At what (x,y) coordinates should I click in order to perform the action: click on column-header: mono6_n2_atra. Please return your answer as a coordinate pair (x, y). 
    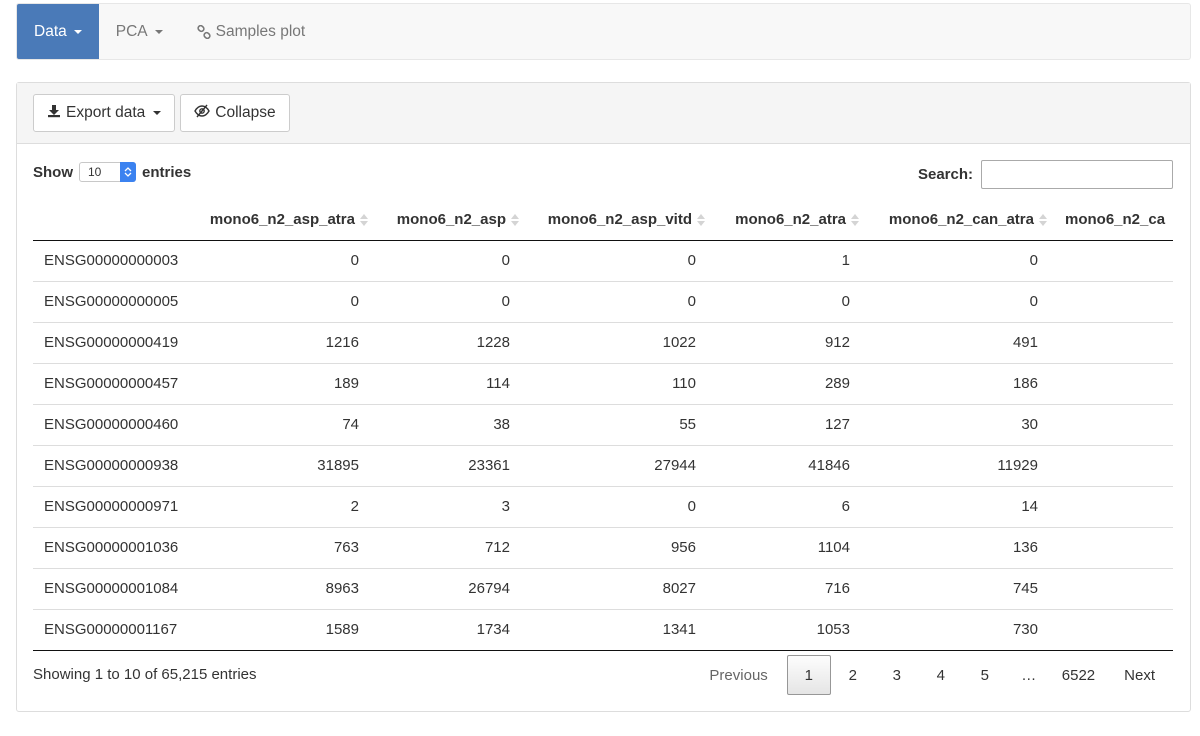
    Looking at the image, I should click on (786, 220).